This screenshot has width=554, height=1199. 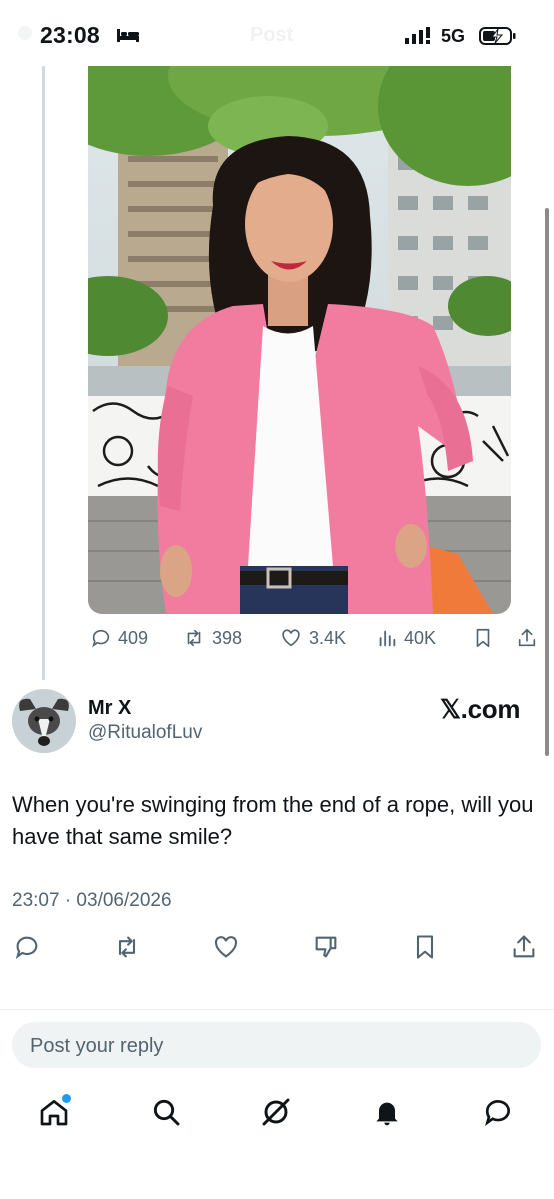 What do you see at coordinates (453, 36) in the screenshot?
I see `network-label: 5G` at bounding box center [453, 36].